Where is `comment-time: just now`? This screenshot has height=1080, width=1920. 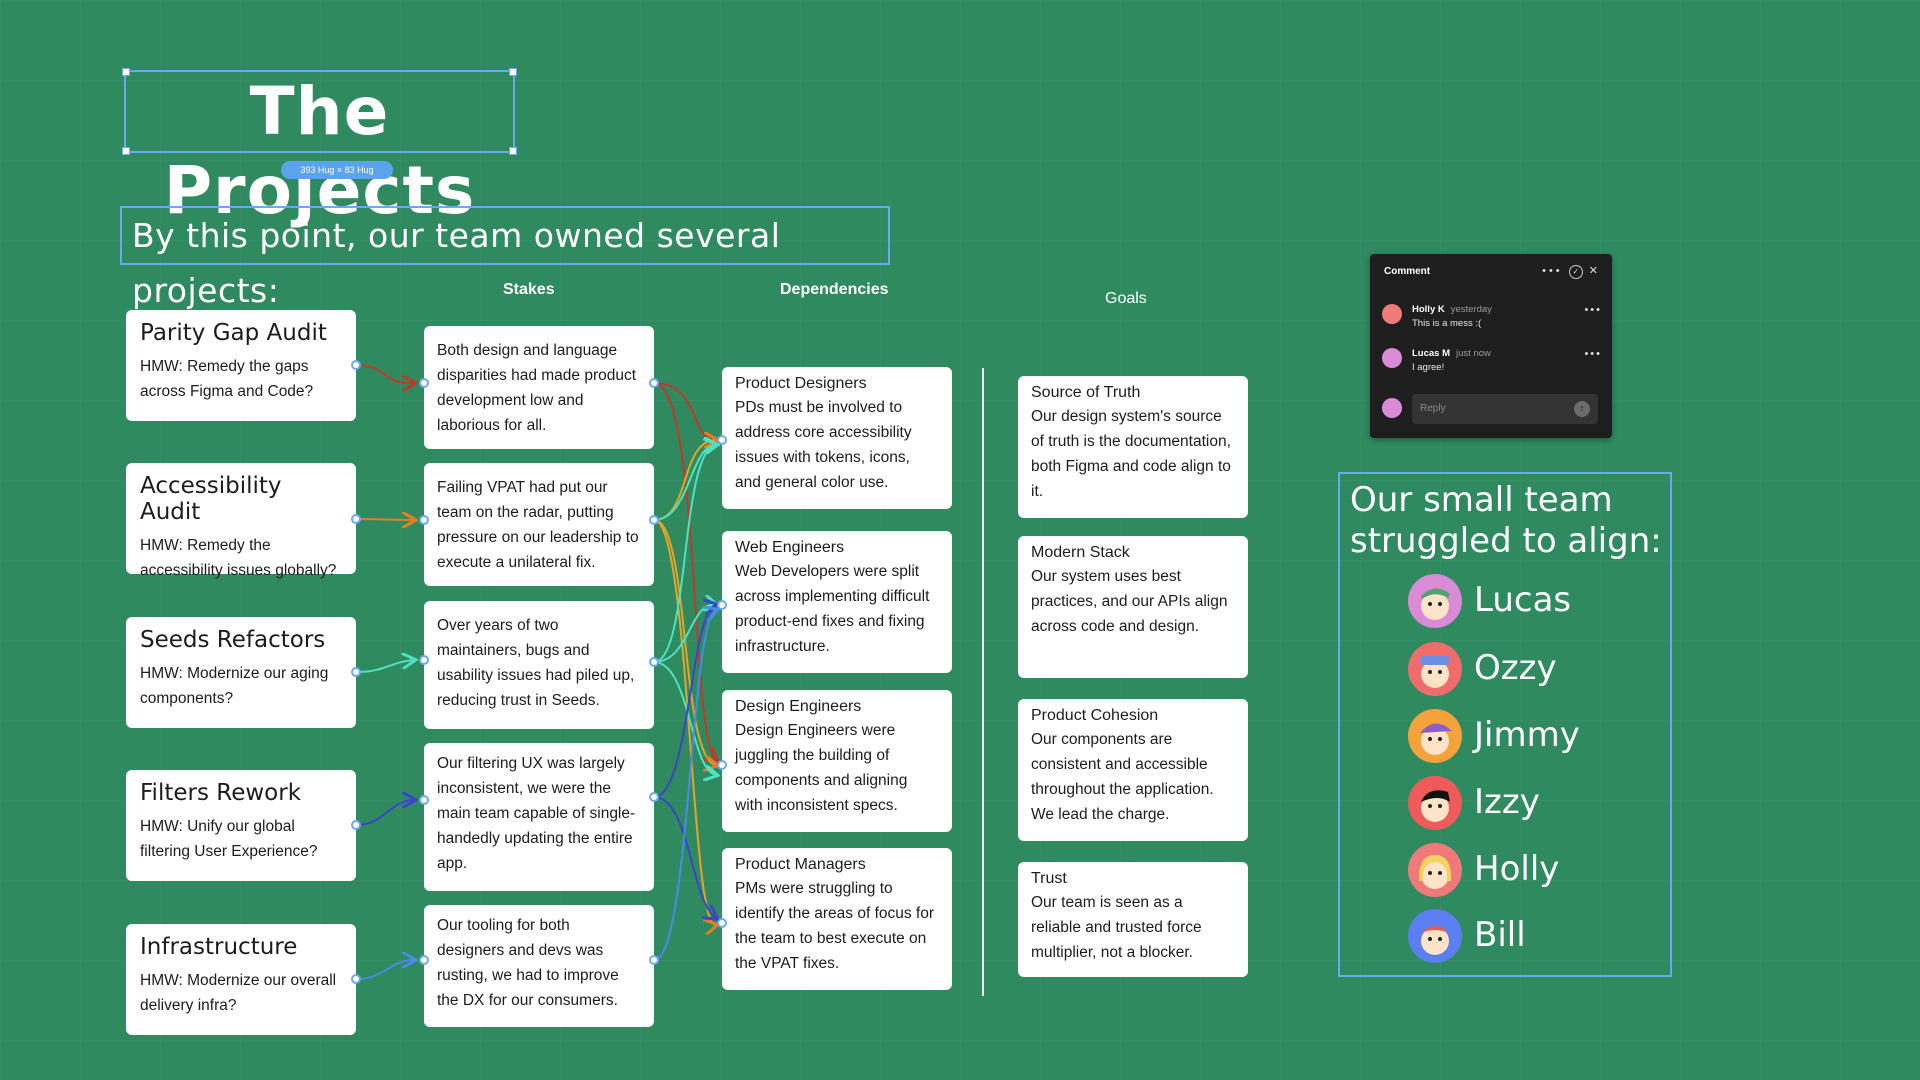 comment-time: just now is located at coordinates (1473, 353).